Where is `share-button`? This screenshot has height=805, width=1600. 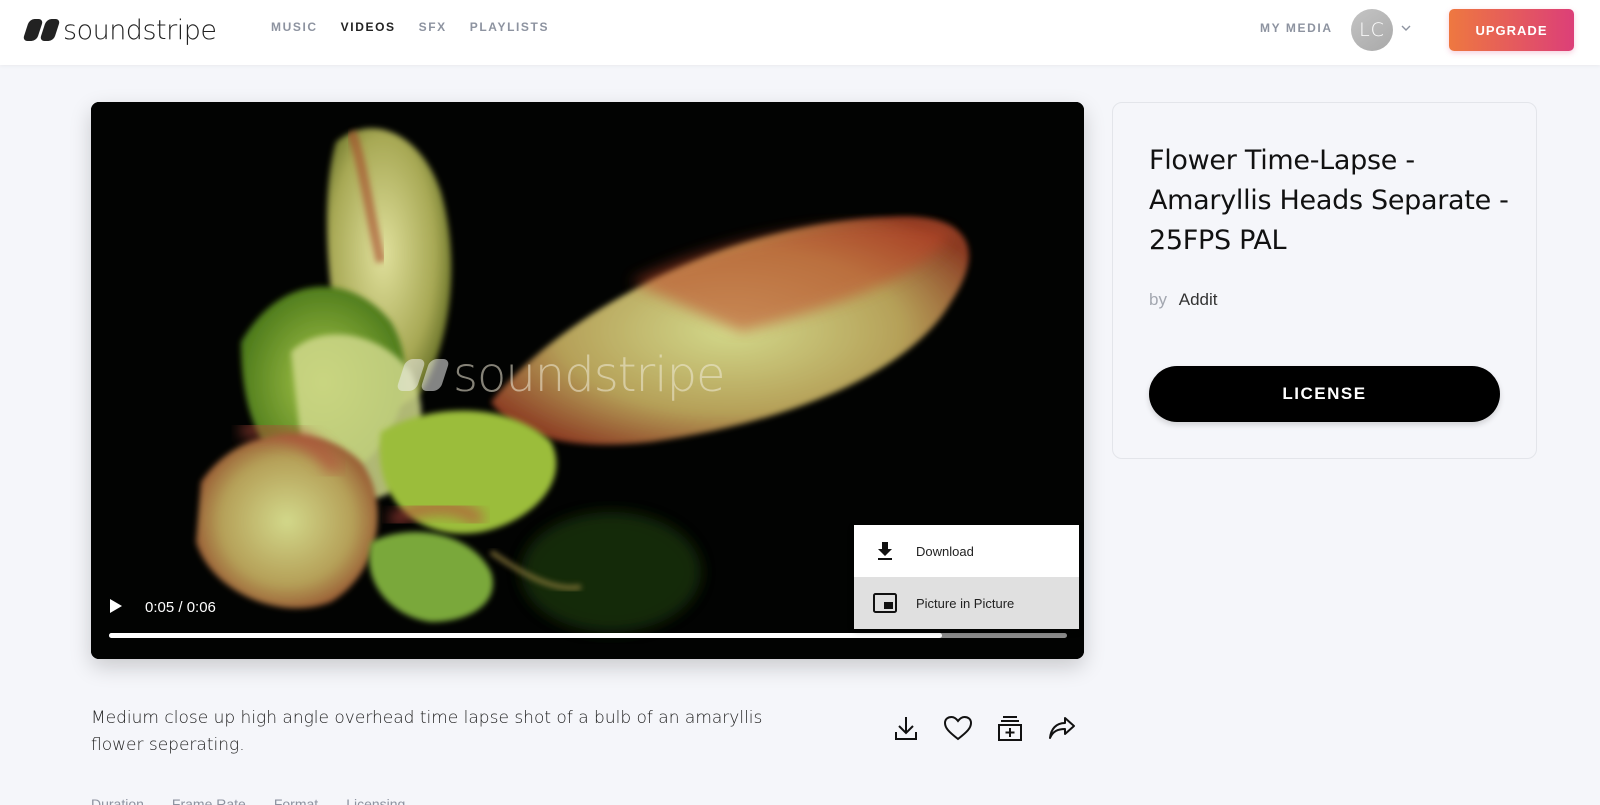 share-button is located at coordinates (1062, 728).